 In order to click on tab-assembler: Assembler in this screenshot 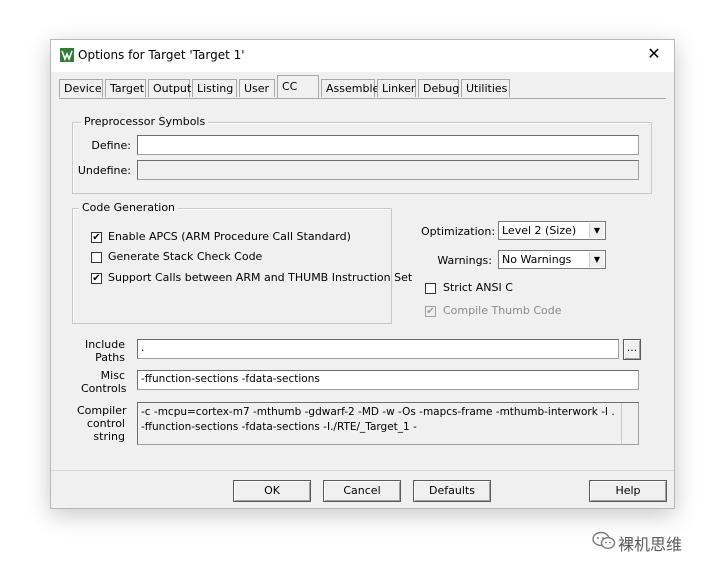, I will do `click(352, 88)`.